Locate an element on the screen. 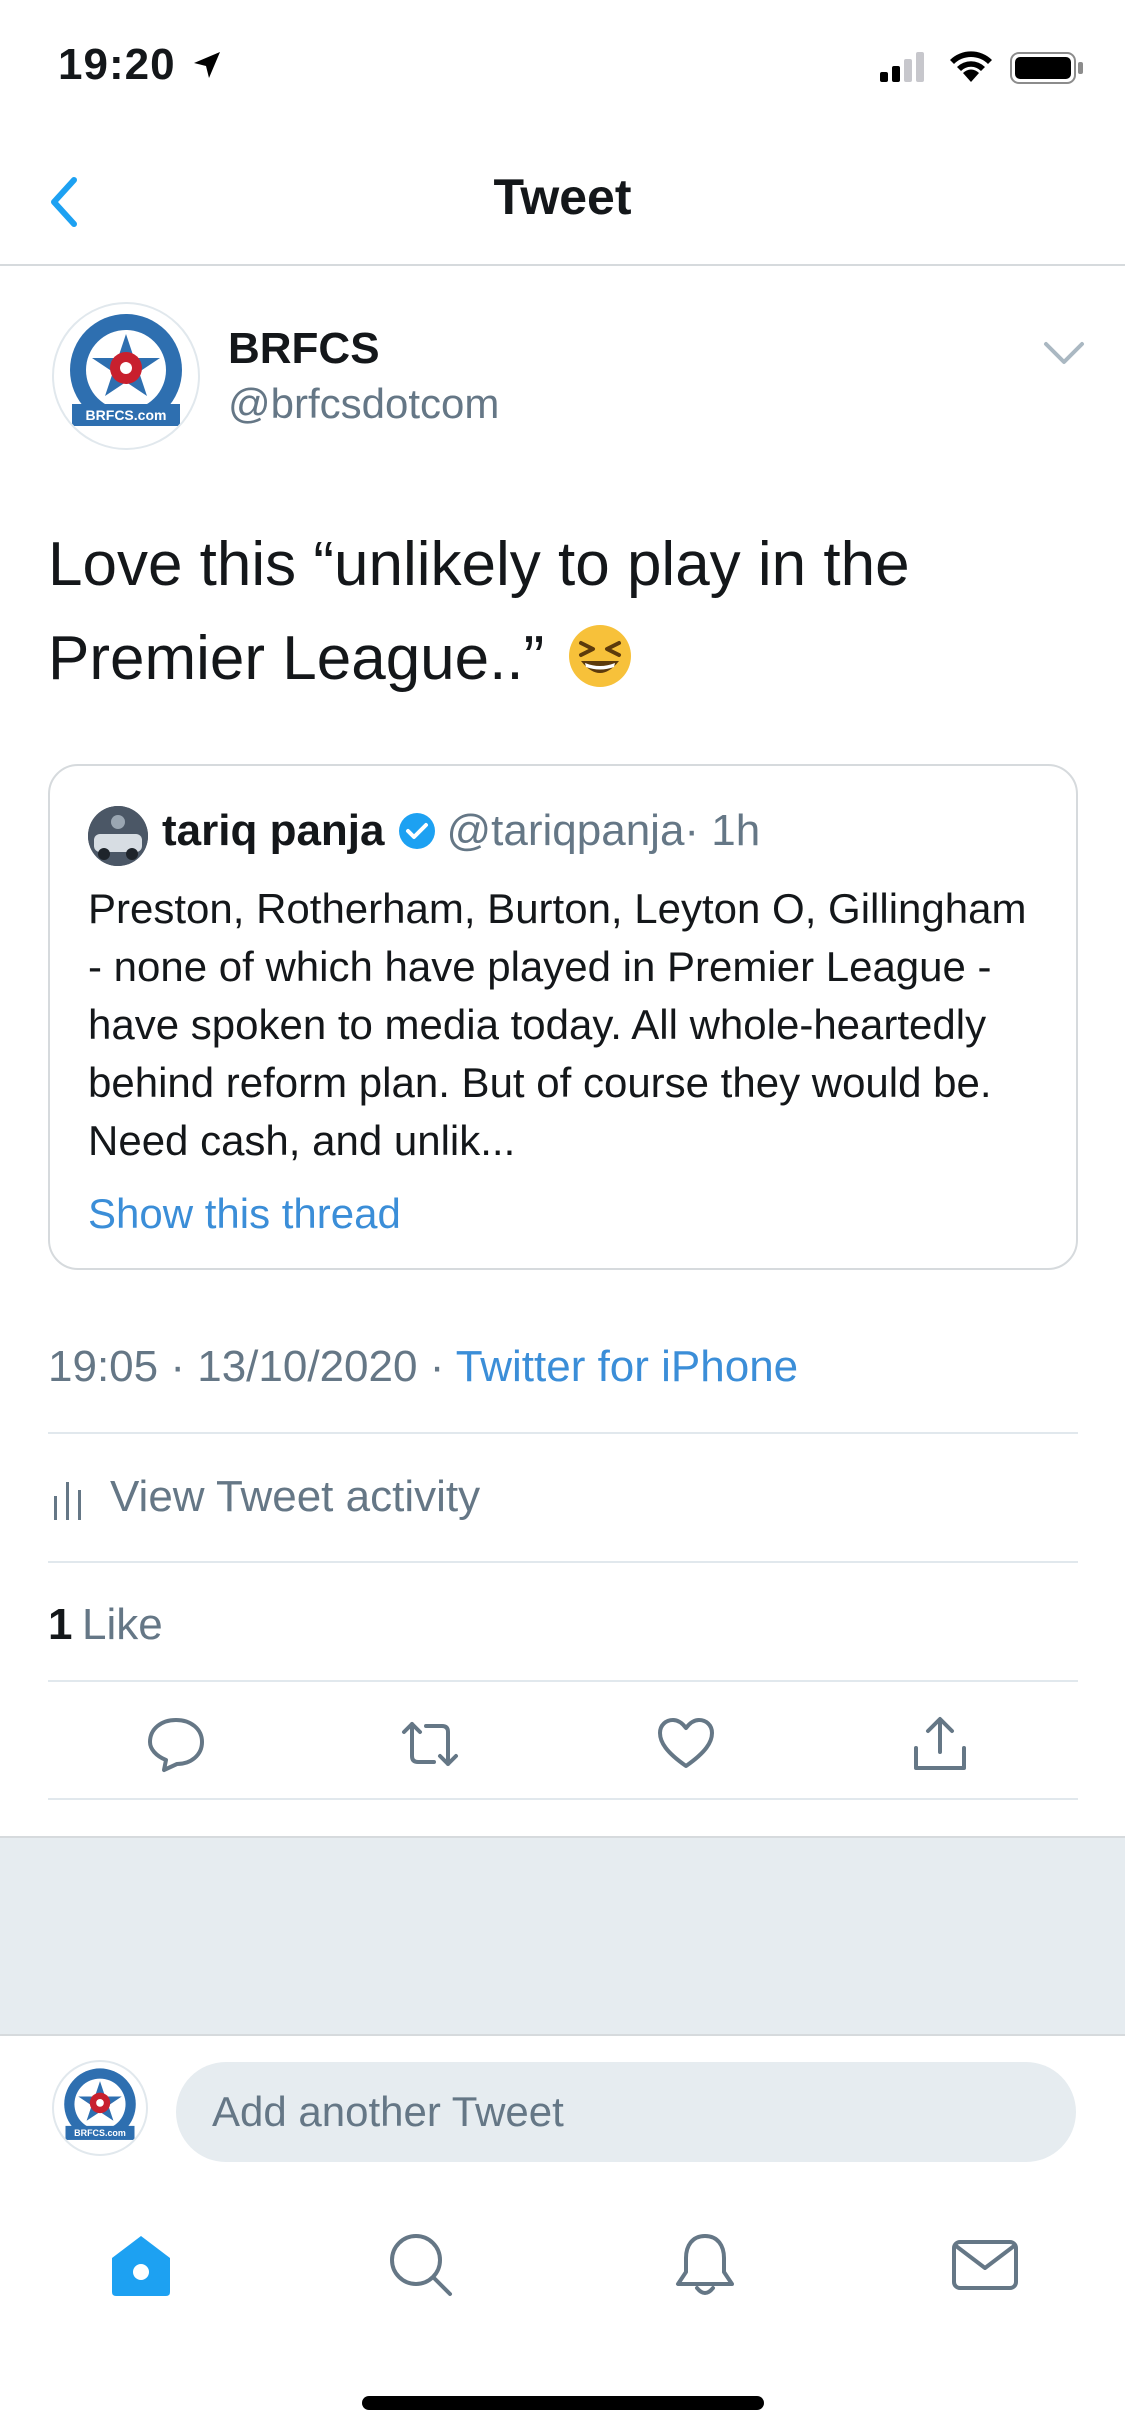  location-arrow-icon is located at coordinates (207, 65).